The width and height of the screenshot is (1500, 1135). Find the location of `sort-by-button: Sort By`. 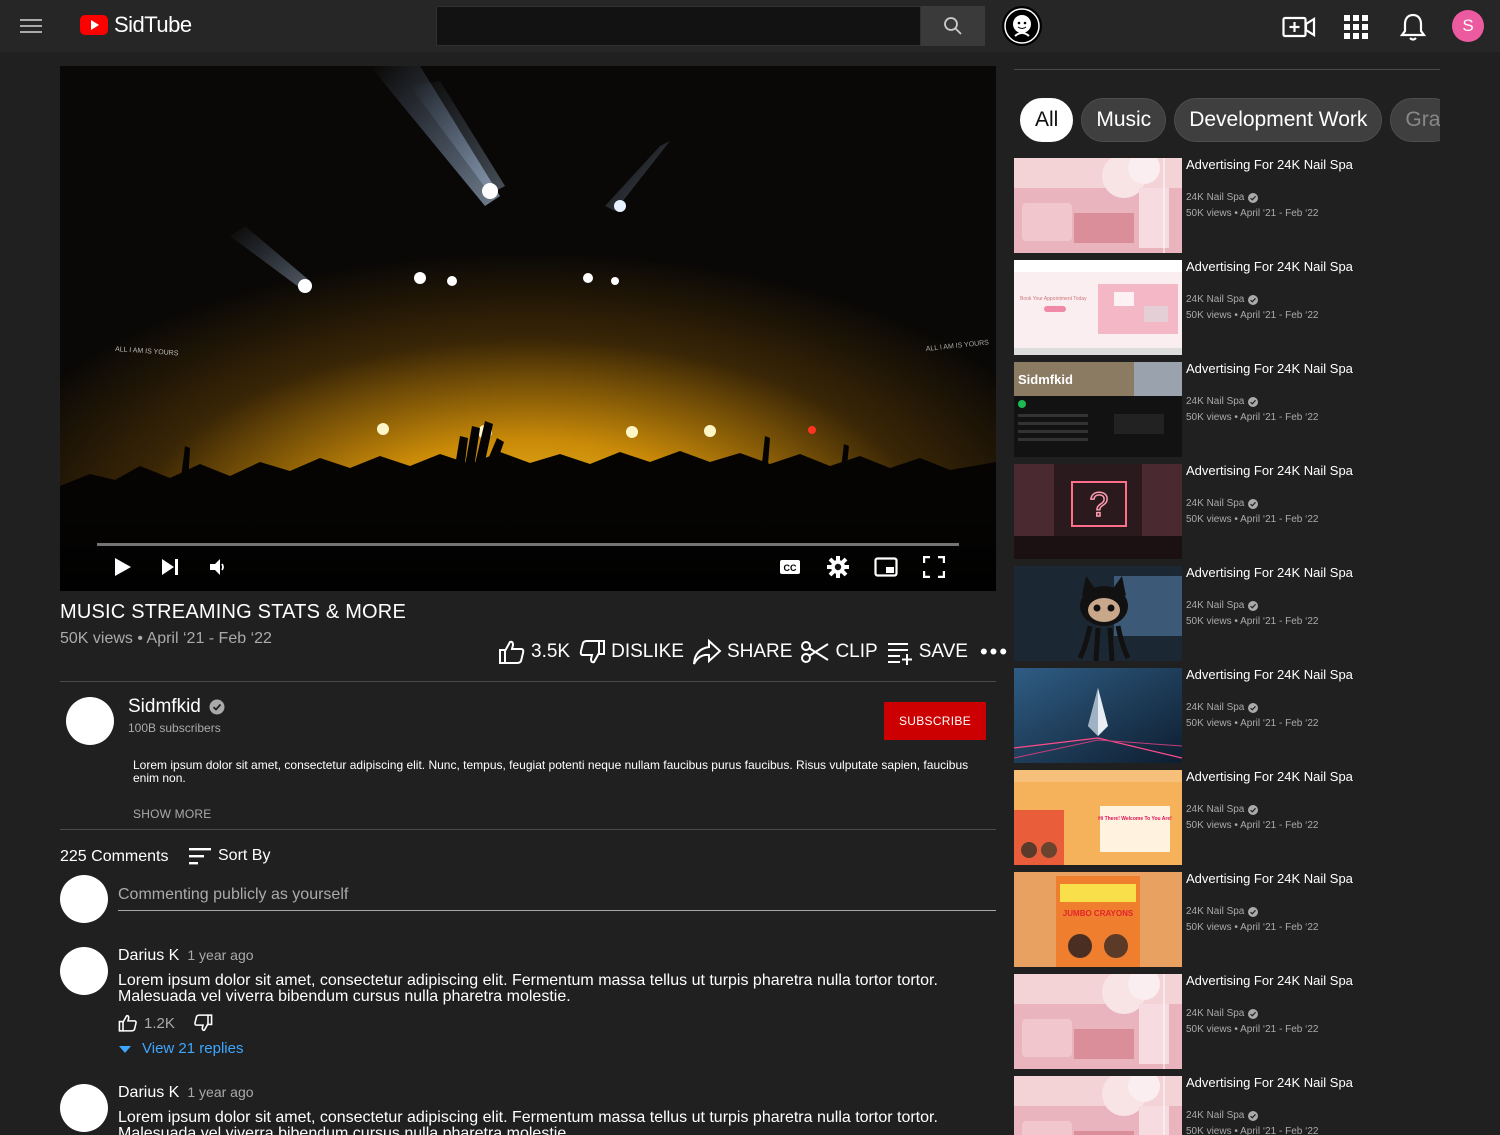

sort-by-button: Sort By is located at coordinates (229, 856).